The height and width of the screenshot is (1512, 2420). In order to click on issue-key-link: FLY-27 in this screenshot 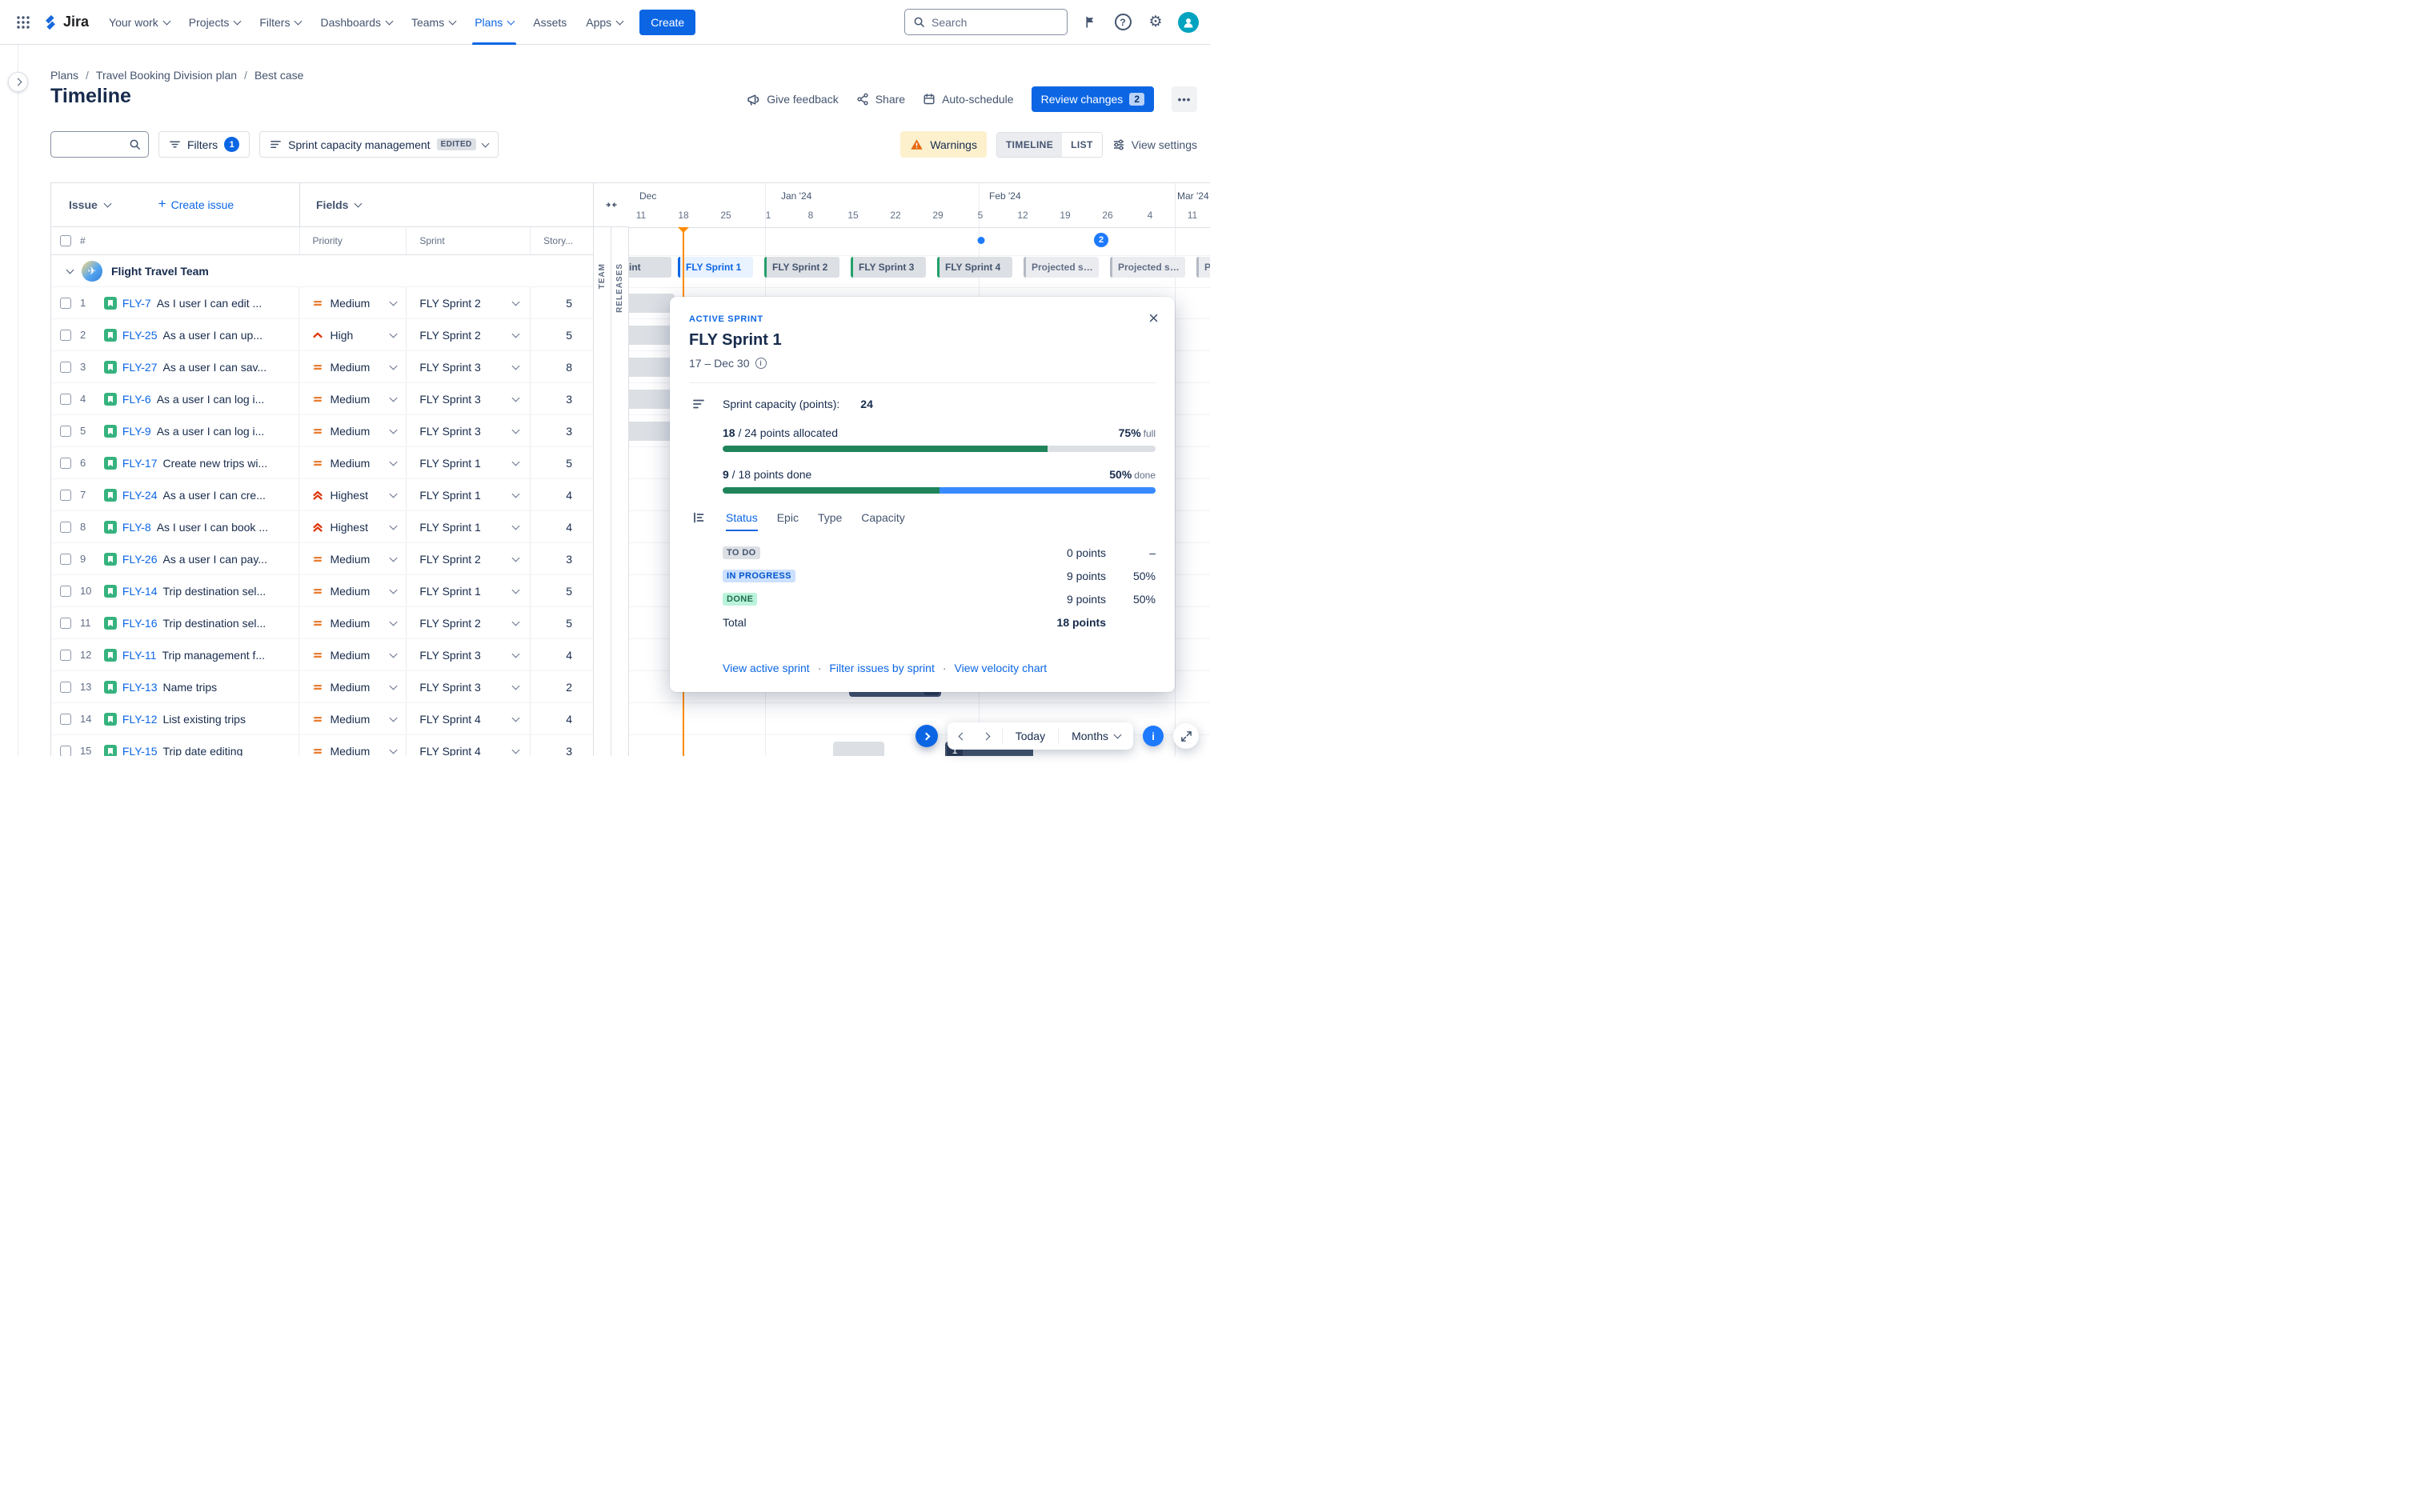, I will do `click(140, 367)`.